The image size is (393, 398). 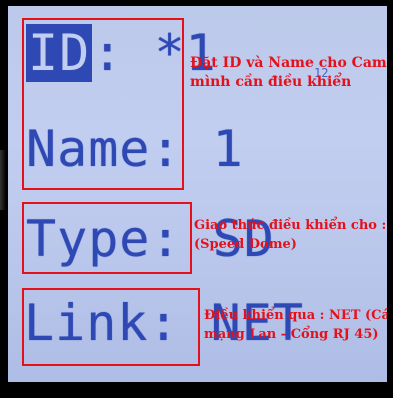 I want to click on type-highlight-box, so click(x=107, y=238).